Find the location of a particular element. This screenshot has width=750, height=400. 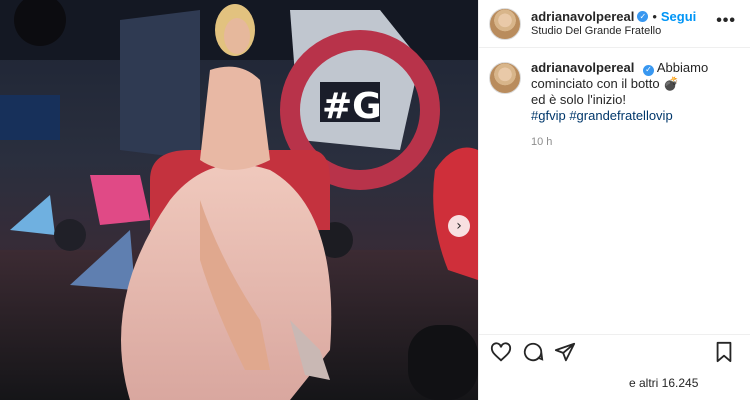

heart-icon is located at coordinates (501, 352).